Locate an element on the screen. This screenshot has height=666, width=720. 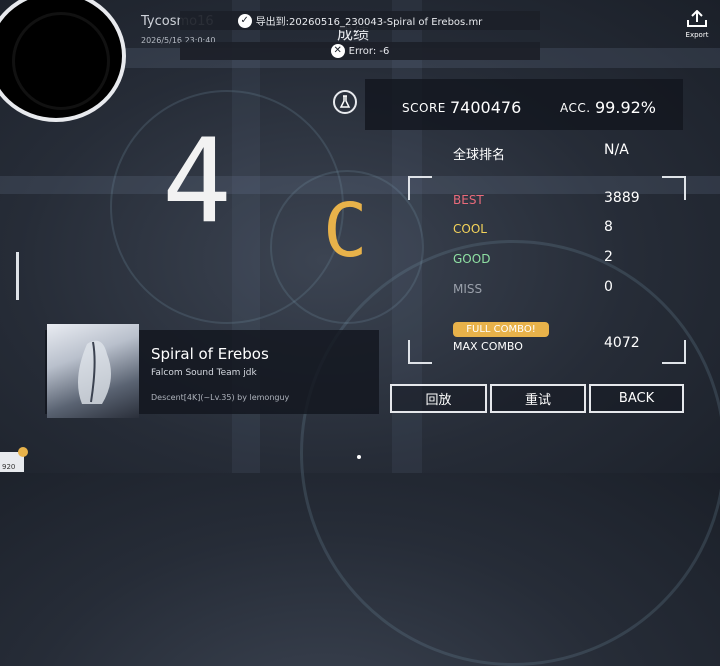
export-button: Export is located at coordinates (697, 24).